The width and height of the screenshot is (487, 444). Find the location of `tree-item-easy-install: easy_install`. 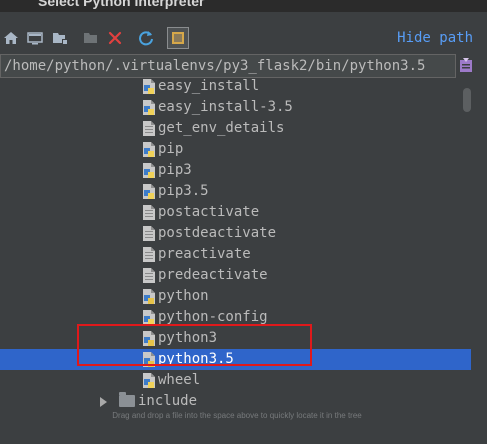

tree-item-easy-install: easy_install is located at coordinates (235, 87).